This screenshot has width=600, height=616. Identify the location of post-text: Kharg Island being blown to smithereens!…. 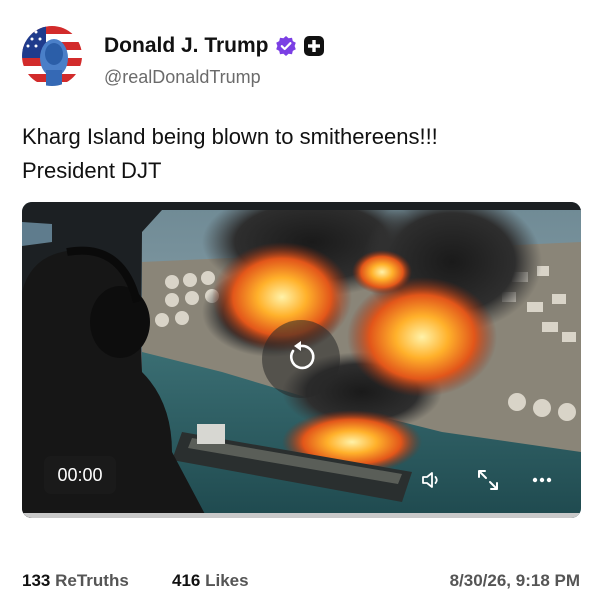
(302, 154).